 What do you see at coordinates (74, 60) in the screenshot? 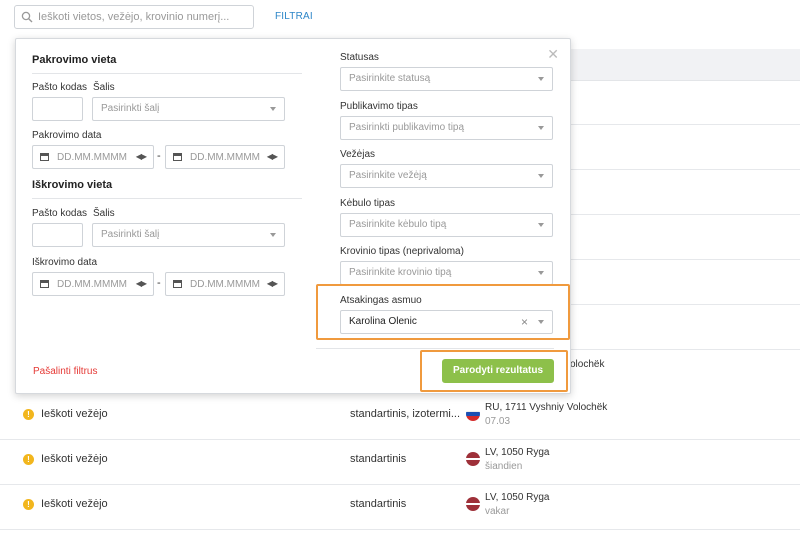
I see `loading-section-title: Pakrovimo vieta` at bounding box center [74, 60].